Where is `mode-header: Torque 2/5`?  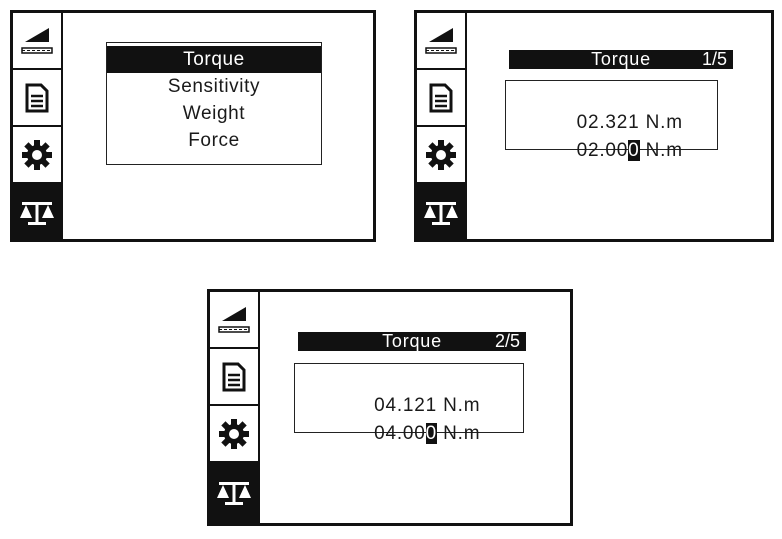 mode-header: Torque 2/5 is located at coordinates (412, 341).